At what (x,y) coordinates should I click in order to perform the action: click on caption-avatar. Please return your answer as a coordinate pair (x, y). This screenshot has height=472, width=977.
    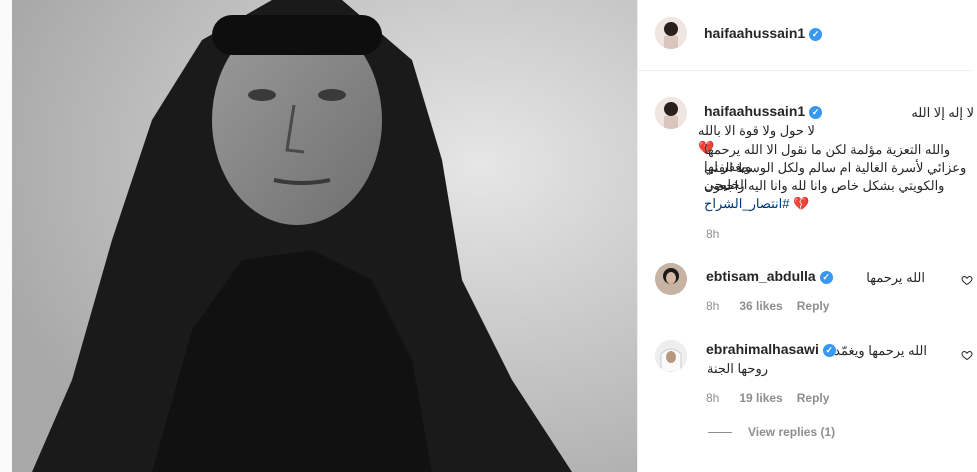
    Looking at the image, I should click on (671, 113).